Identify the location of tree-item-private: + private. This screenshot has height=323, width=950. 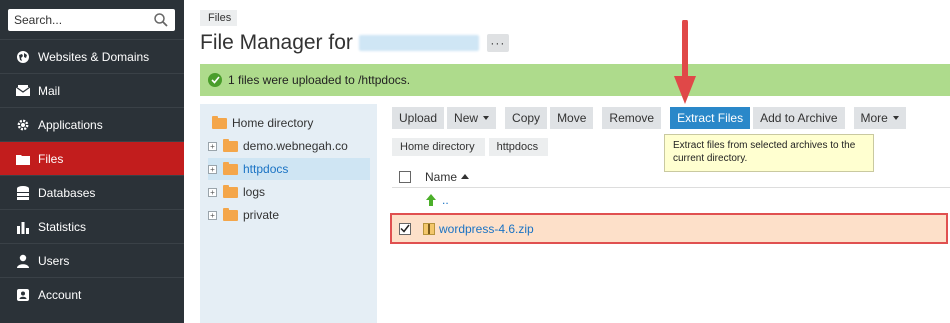
(289, 215).